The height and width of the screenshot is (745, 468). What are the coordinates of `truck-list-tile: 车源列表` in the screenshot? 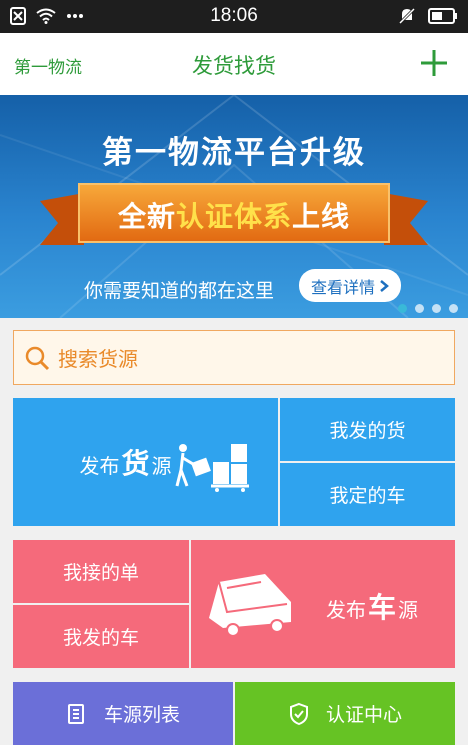 It's located at (123, 713).